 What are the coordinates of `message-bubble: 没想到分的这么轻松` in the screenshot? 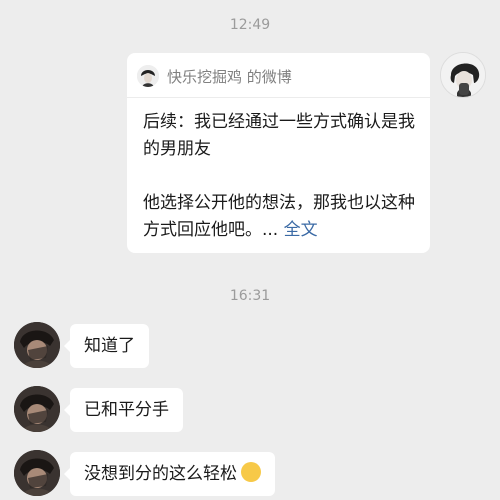 It's located at (169, 474).